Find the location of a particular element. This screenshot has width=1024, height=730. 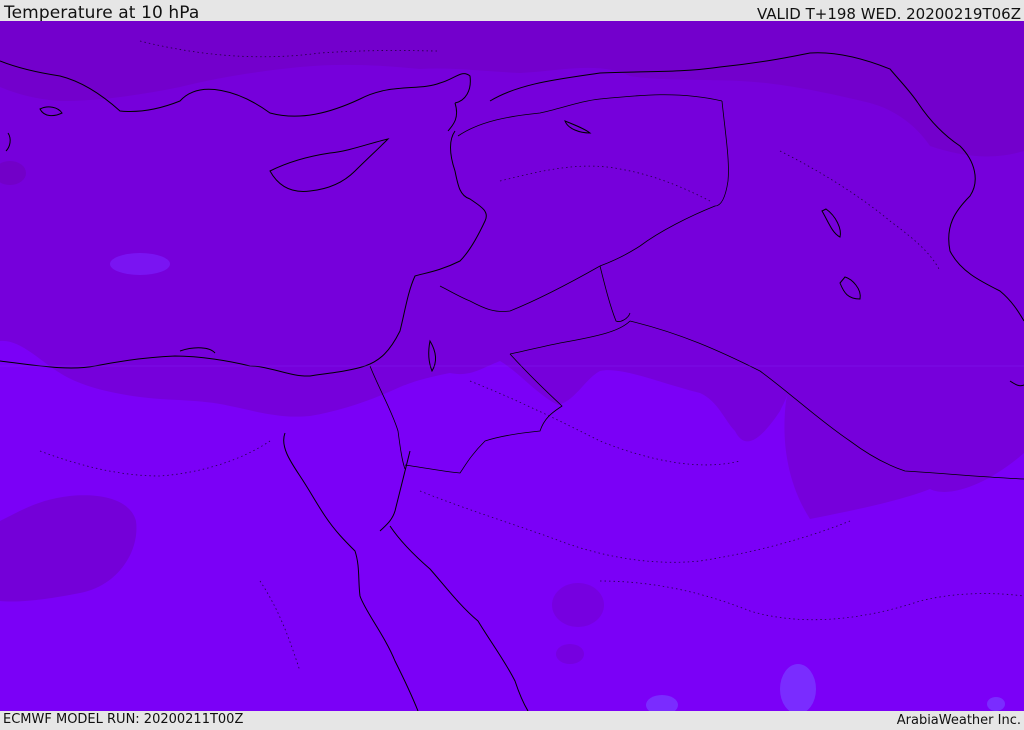

model-run-label: ECMWF MODEL RUN: 20200211T00Z is located at coordinates (123, 719).